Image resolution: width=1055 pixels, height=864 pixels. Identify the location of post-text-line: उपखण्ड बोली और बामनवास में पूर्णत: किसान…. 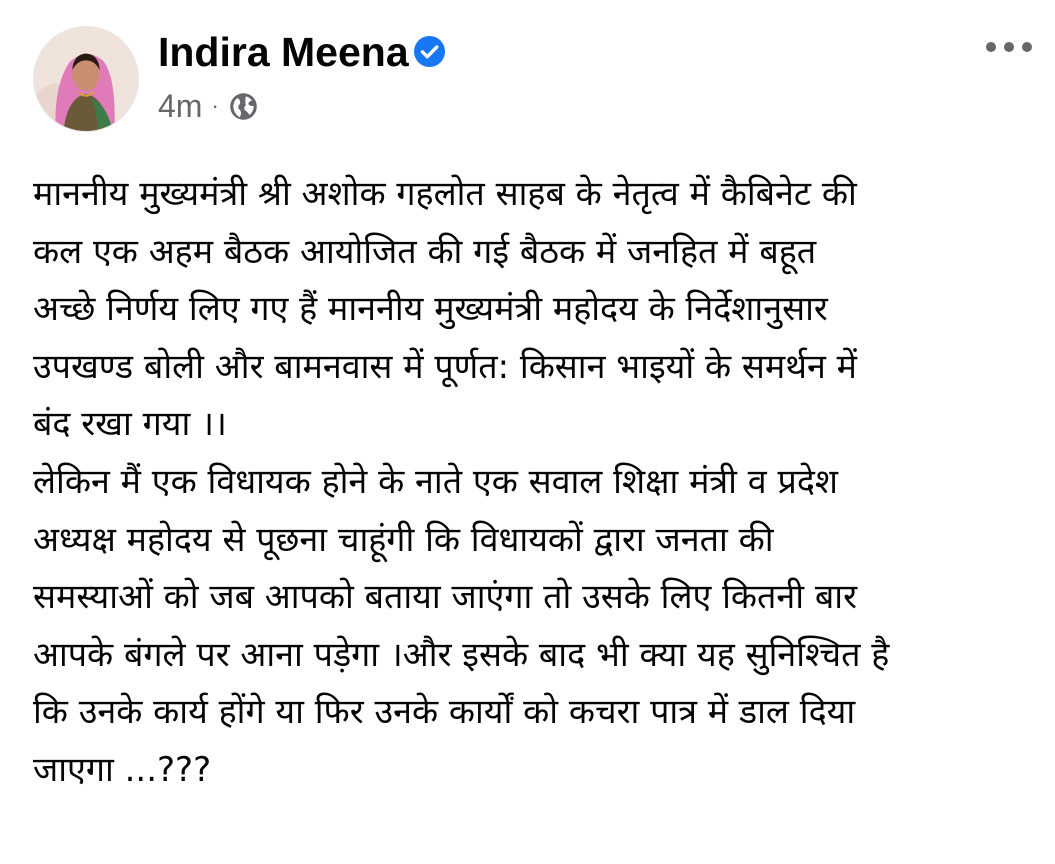
(445, 366).